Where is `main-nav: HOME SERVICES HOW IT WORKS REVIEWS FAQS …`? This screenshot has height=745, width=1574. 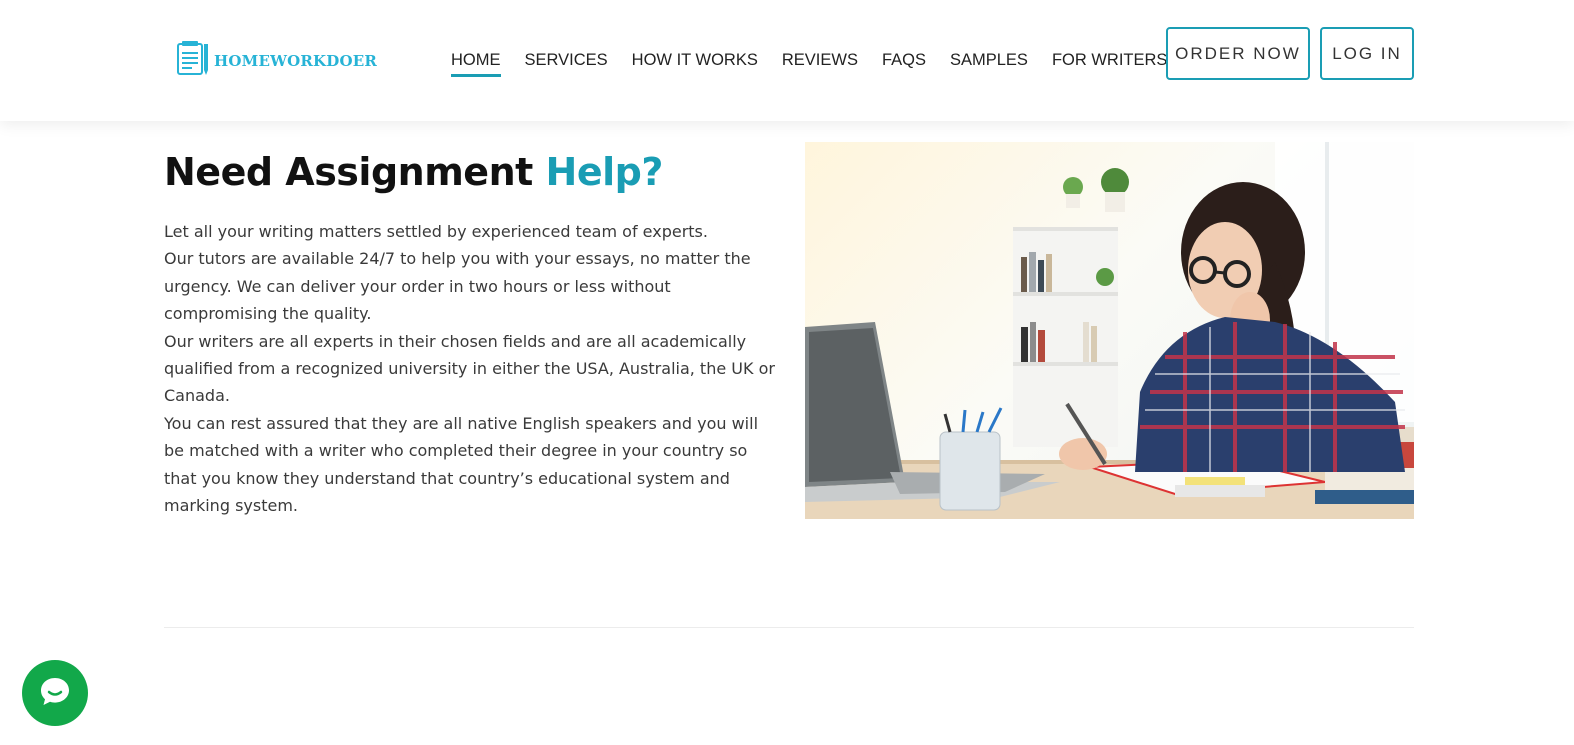 main-nav: HOME SERVICES HOW IT WORKS REVIEWS FAQS … is located at coordinates (821, 60).